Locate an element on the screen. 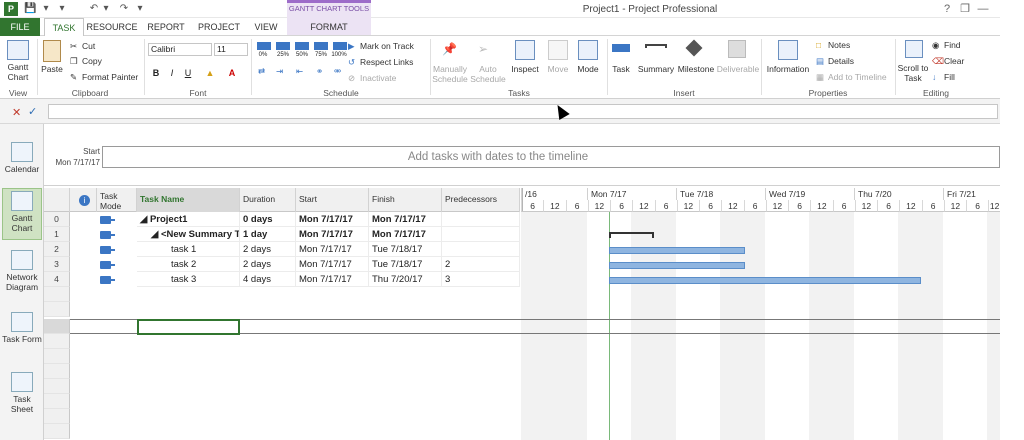 This screenshot has height=440, width=1024. predecessors-cell: 2 is located at coordinates (481, 264).